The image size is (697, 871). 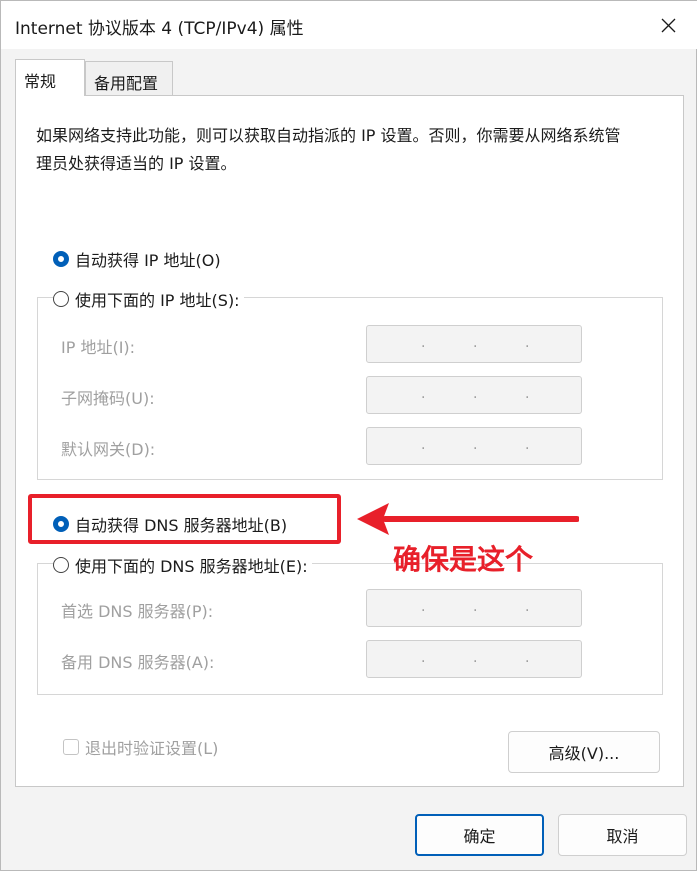 I want to click on radio-manual-dns: 使用下面的 DNS 服务器地址(E):, so click(x=182, y=565).